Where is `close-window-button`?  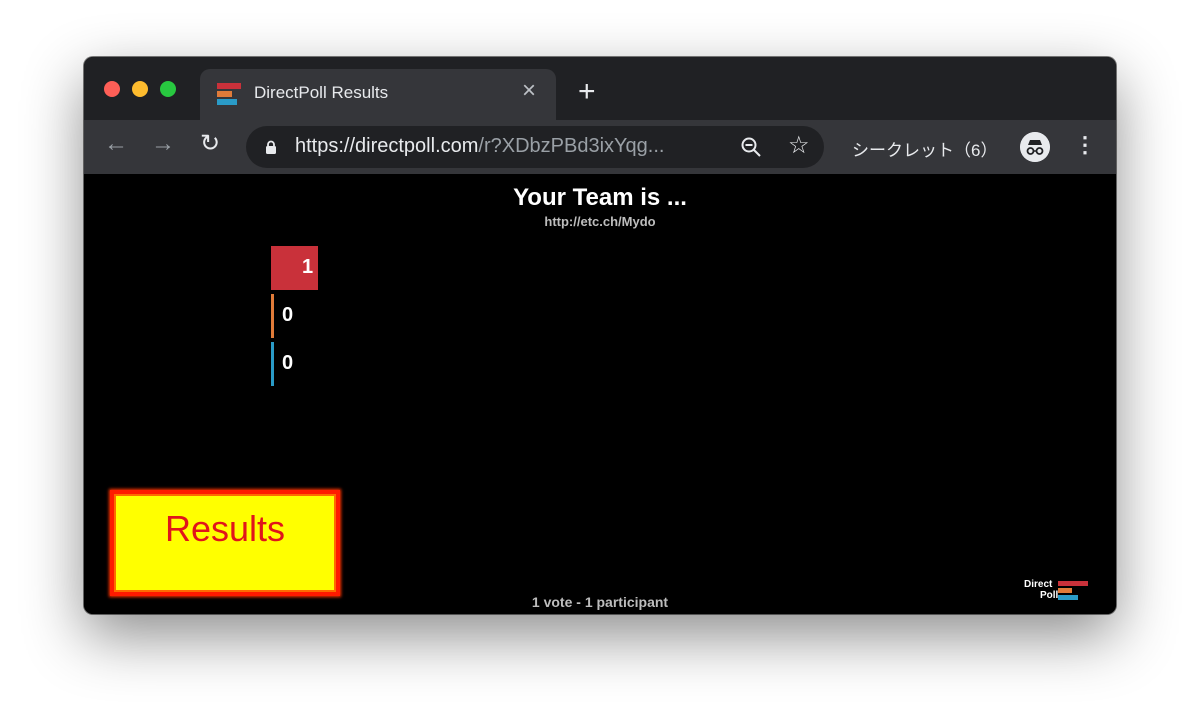 close-window-button is located at coordinates (112, 89).